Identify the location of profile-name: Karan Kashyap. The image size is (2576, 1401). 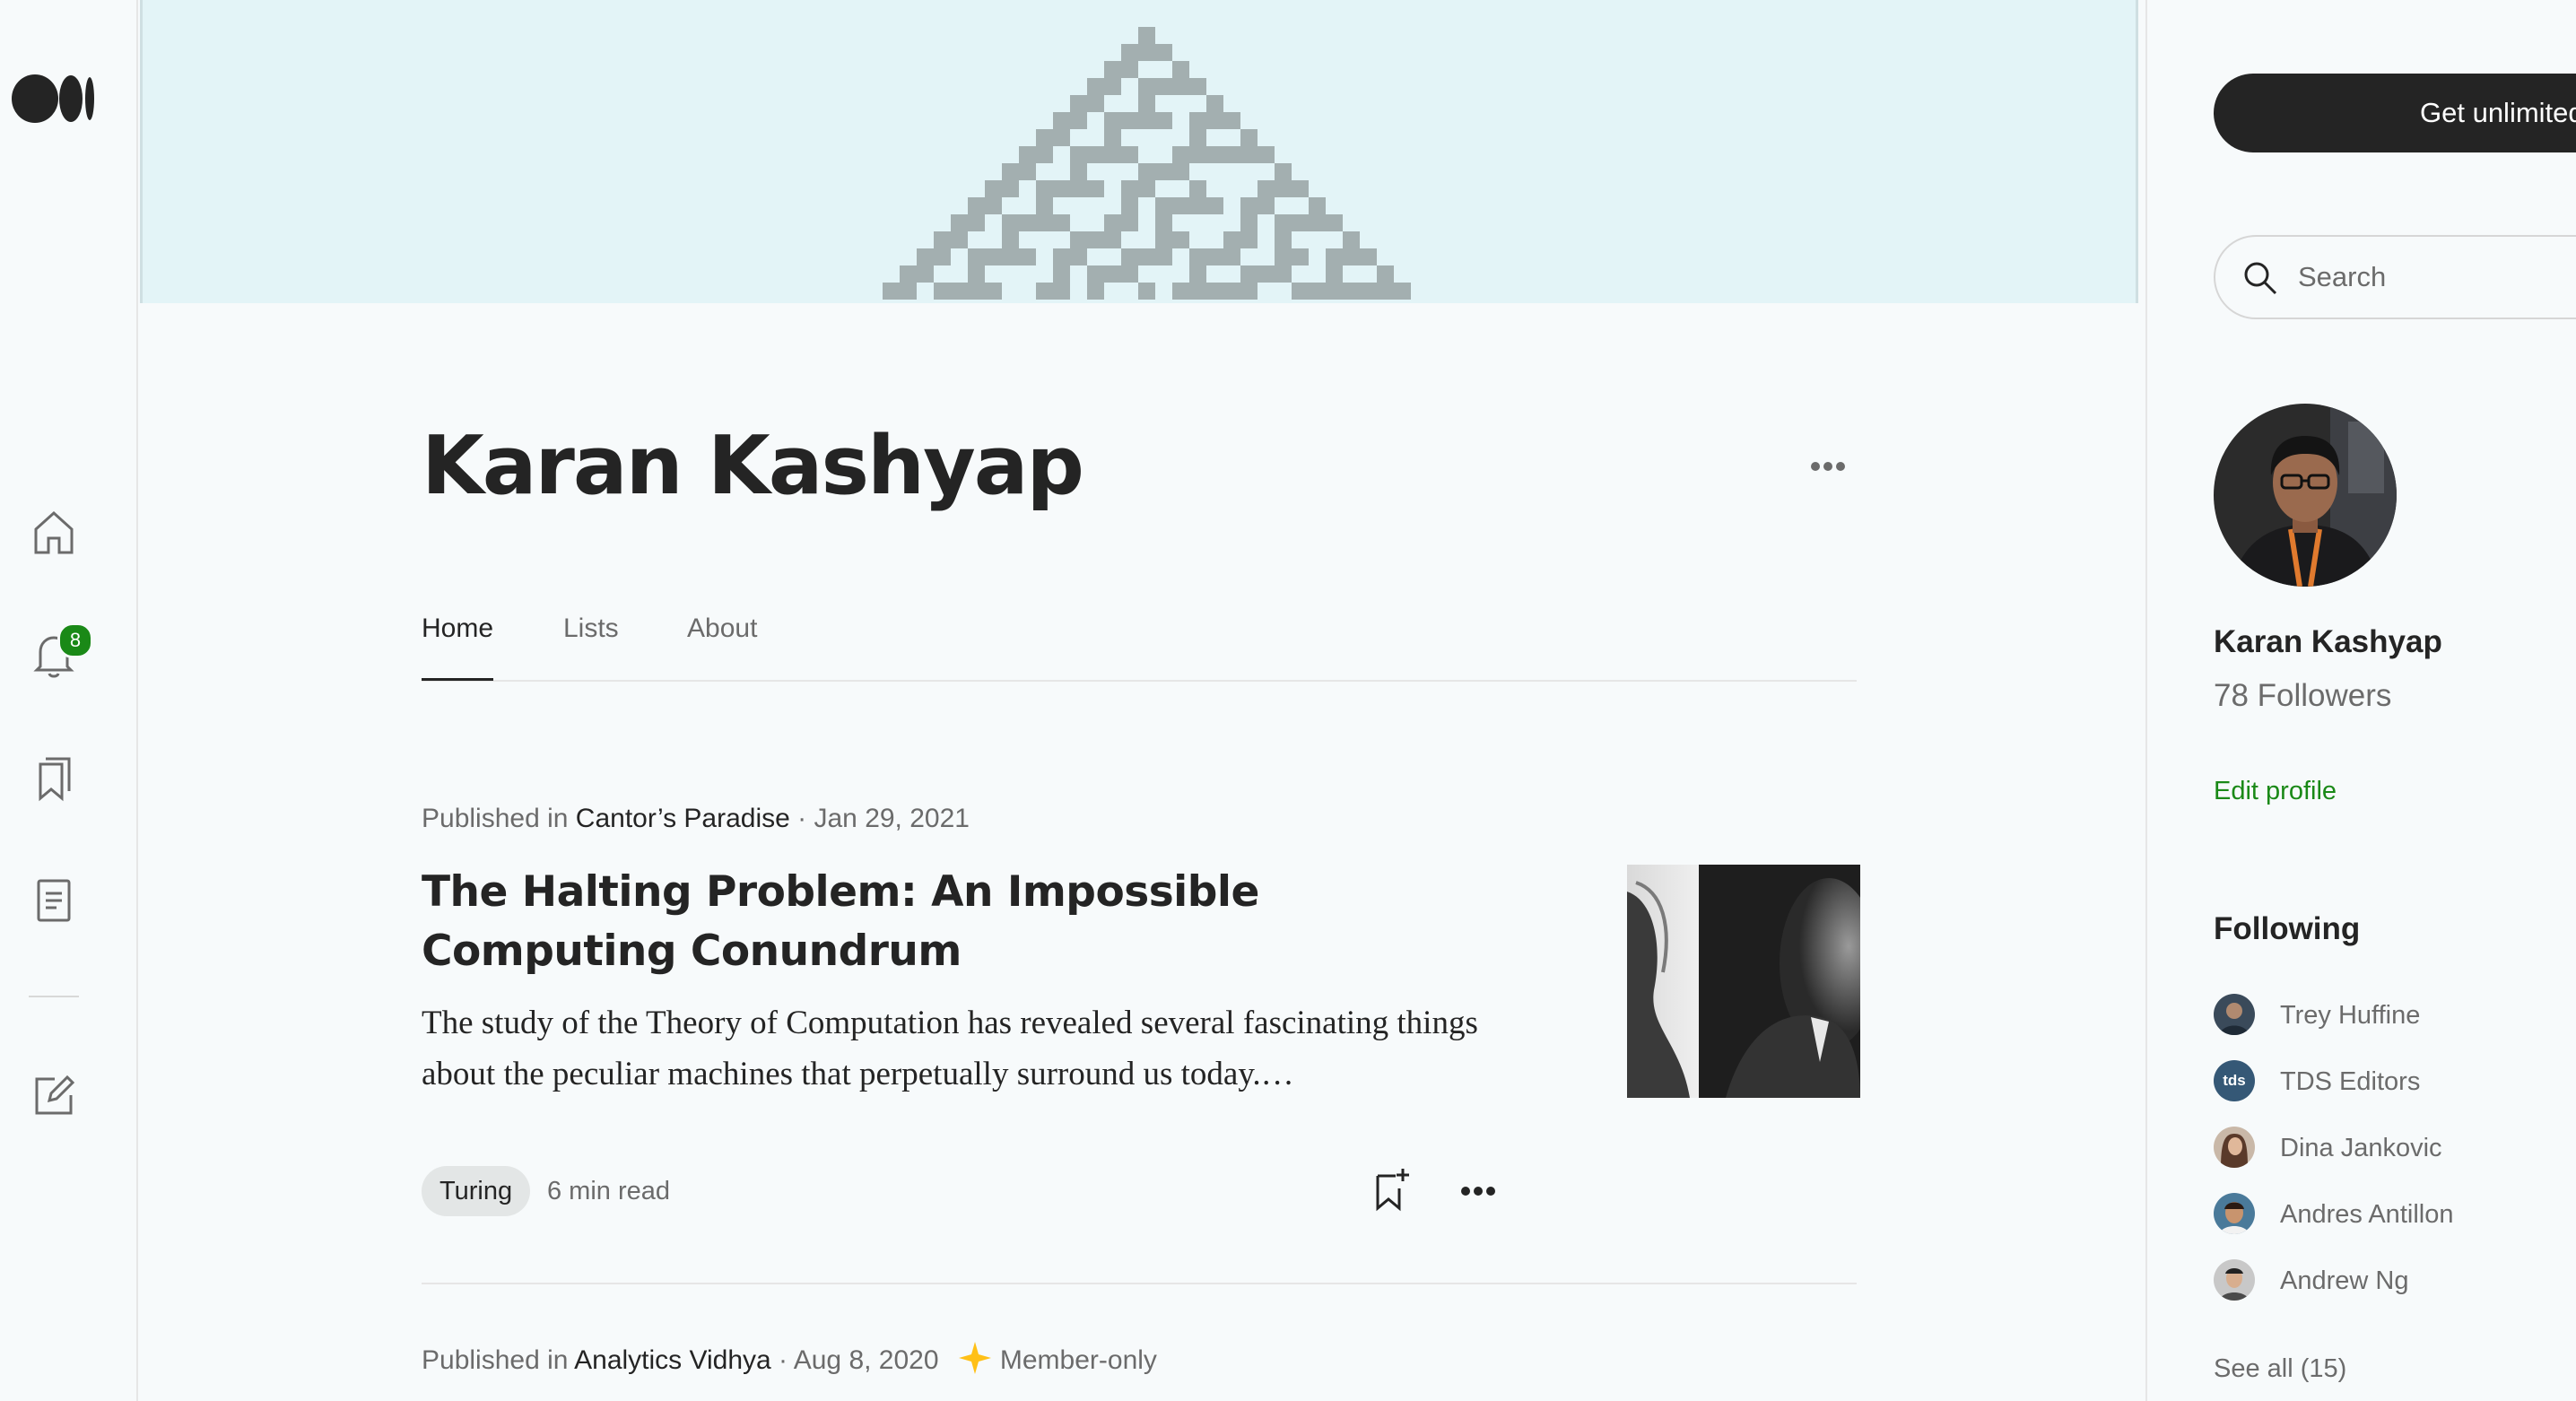
(753, 466).